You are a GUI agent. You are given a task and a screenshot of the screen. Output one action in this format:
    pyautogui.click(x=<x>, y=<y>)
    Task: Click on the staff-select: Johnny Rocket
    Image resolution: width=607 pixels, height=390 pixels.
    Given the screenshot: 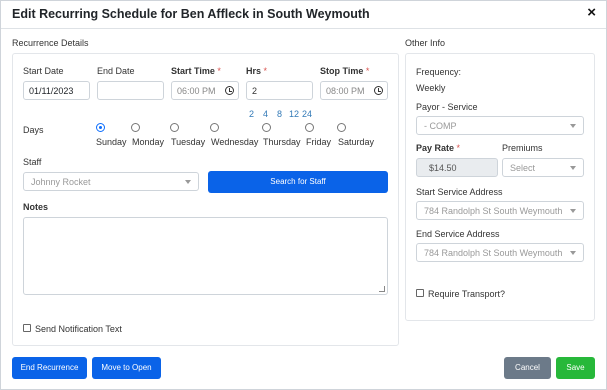 What is the action you would take?
    pyautogui.click(x=111, y=181)
    